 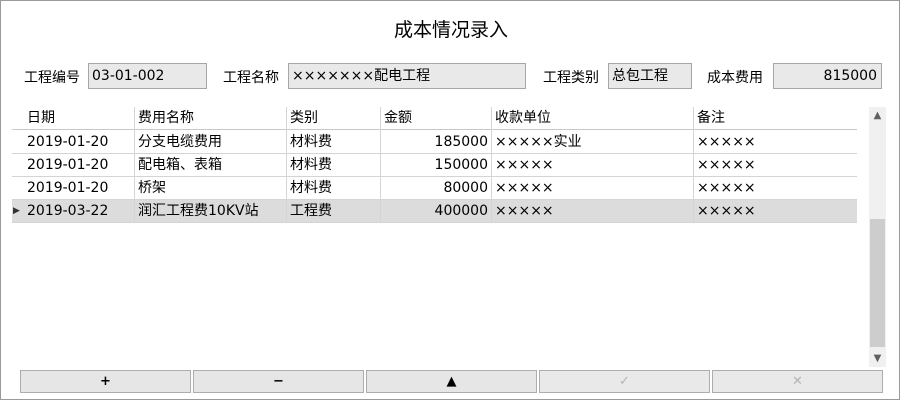 What do you see at coordinates (877, 283) in the screenshot?
I see `scroll-thumb` at bounding box center [877, 283].